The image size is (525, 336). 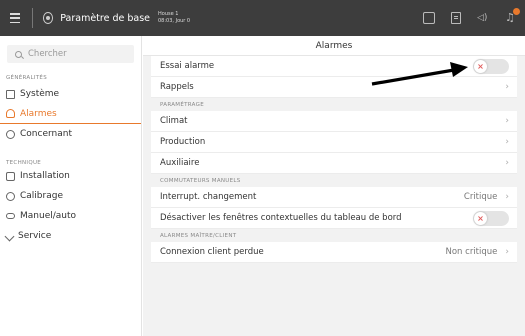 What do you see at coordinates (35, 236) in the screenshot?
I see `sidebar-item-label: Service` at bounding box center [35, 236].